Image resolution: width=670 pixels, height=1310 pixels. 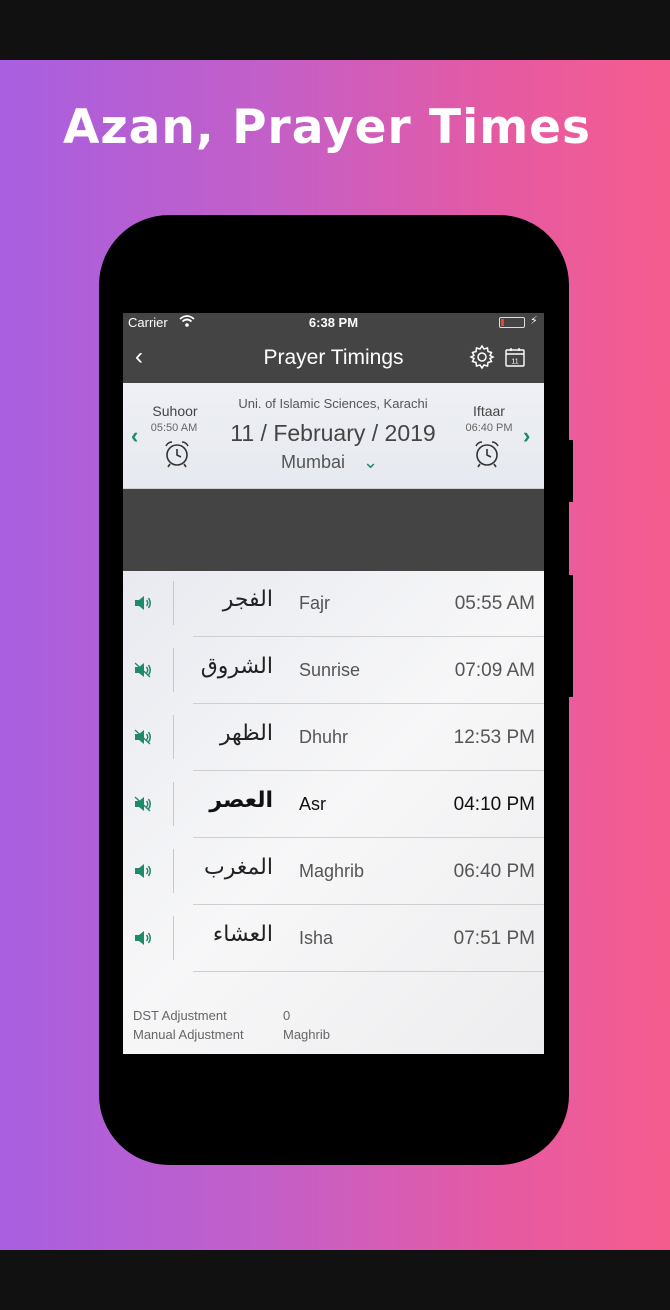 What do you see at coordinates (238, 867) in the screenshot?
I see `prayer-arabic-name: المغرب` at bounding box center [238, 867].